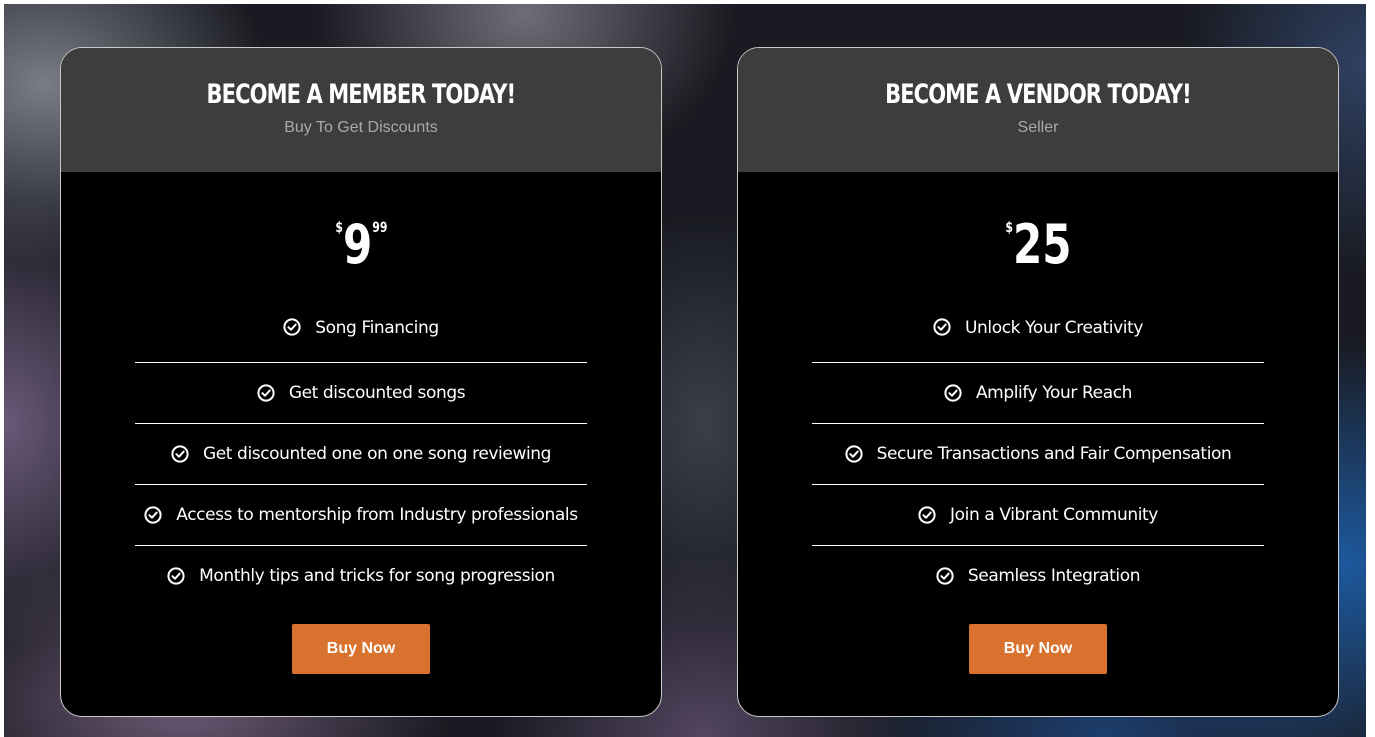 Image resolution: width=1375 pixels, height=737 pixels. What do you see at coordinates (1042, 244) in the screenshot?
I see `price-amount: 25` at bounding box center [1042, 244].